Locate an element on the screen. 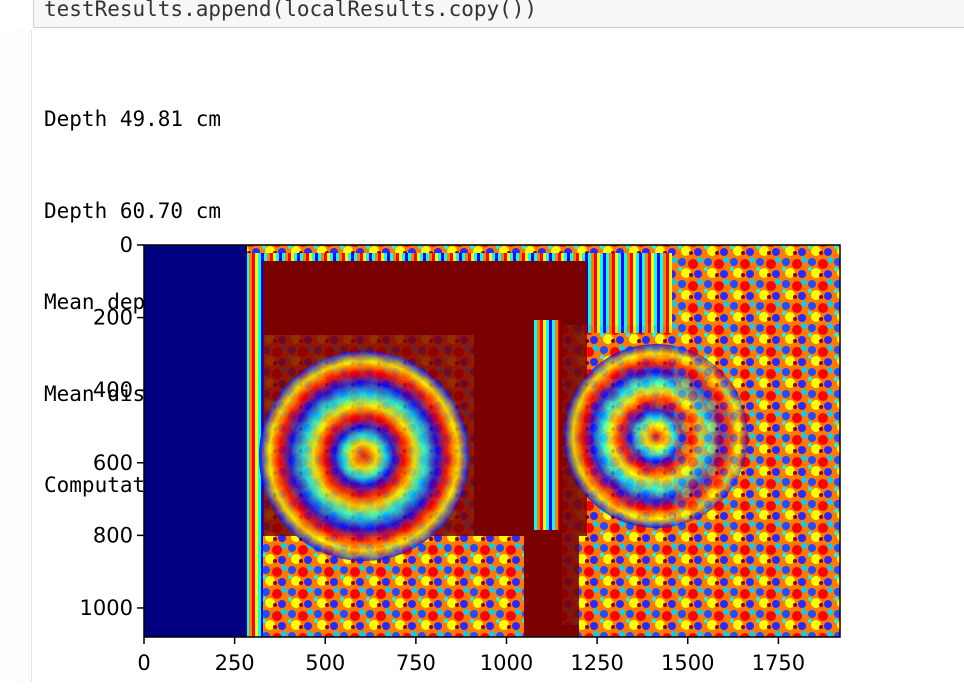  y-tick-label: 800 is located at coordinates (113, 535).